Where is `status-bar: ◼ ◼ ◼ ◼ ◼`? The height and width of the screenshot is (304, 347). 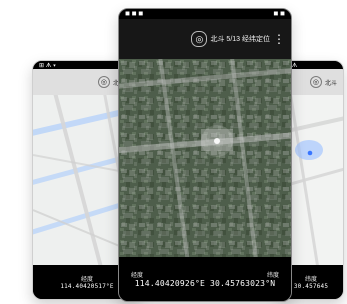
status-bar: ◼ ◼ ◼ ◼ ◼ is located at coordinates (205, 14).